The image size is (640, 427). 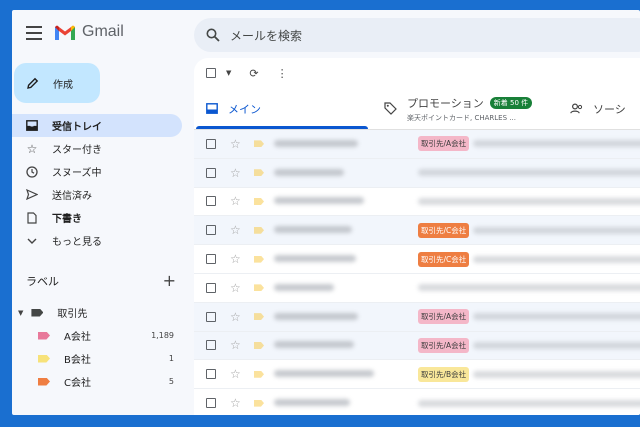 What do you see at coordinates (390, 108) in the screenshot?
I see `tag-icon` at bounding box center [390, 108].